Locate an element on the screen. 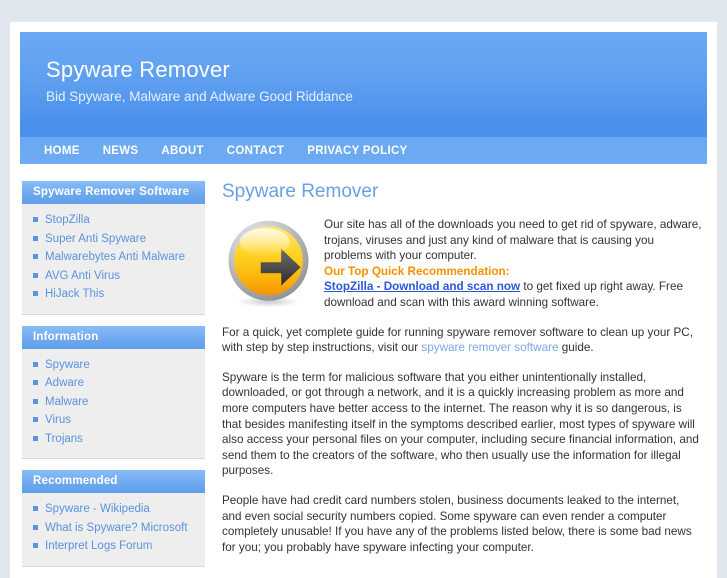 This screenshot has width=727, height=578. list-item: StopZilla is located at coordinates (113, 220).